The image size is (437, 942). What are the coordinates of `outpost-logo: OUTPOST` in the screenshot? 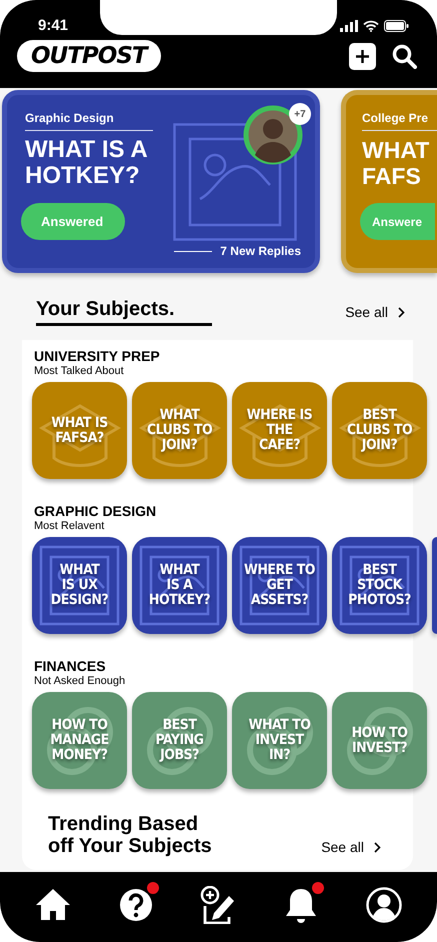 It's located at (89, 56).